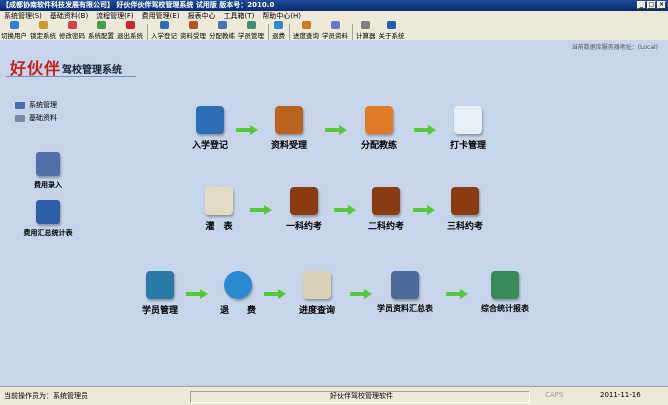  What do you see at coordinates (366, 25) in the screenshot?
I see `calculator-icon` at bounding box center [366, 25].